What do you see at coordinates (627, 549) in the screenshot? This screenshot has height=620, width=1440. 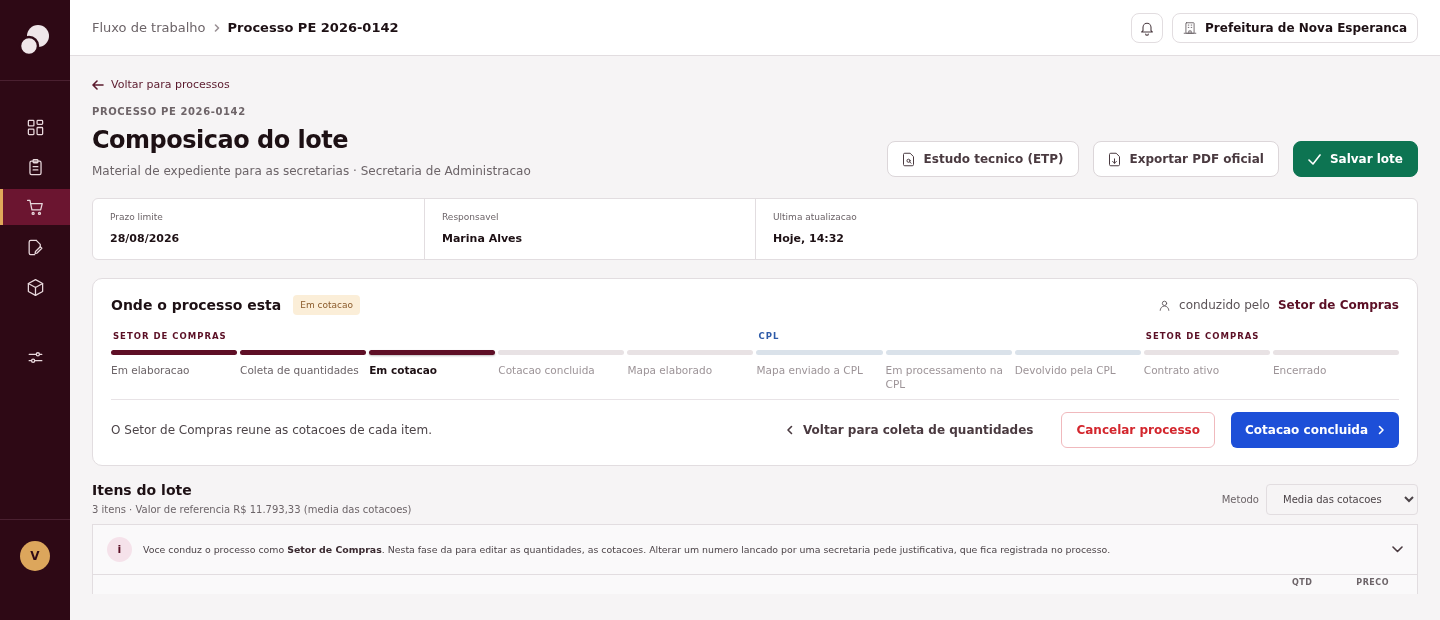 I see `notice-text: Voce conduz o processo como Setor de Compras. Nesta fase da para editar as quantidades, as cotacoes. Alterar um numero lancado por uma secretaria pede justificativa, que fica registrada no processo.` at bounding box center [627, 549].